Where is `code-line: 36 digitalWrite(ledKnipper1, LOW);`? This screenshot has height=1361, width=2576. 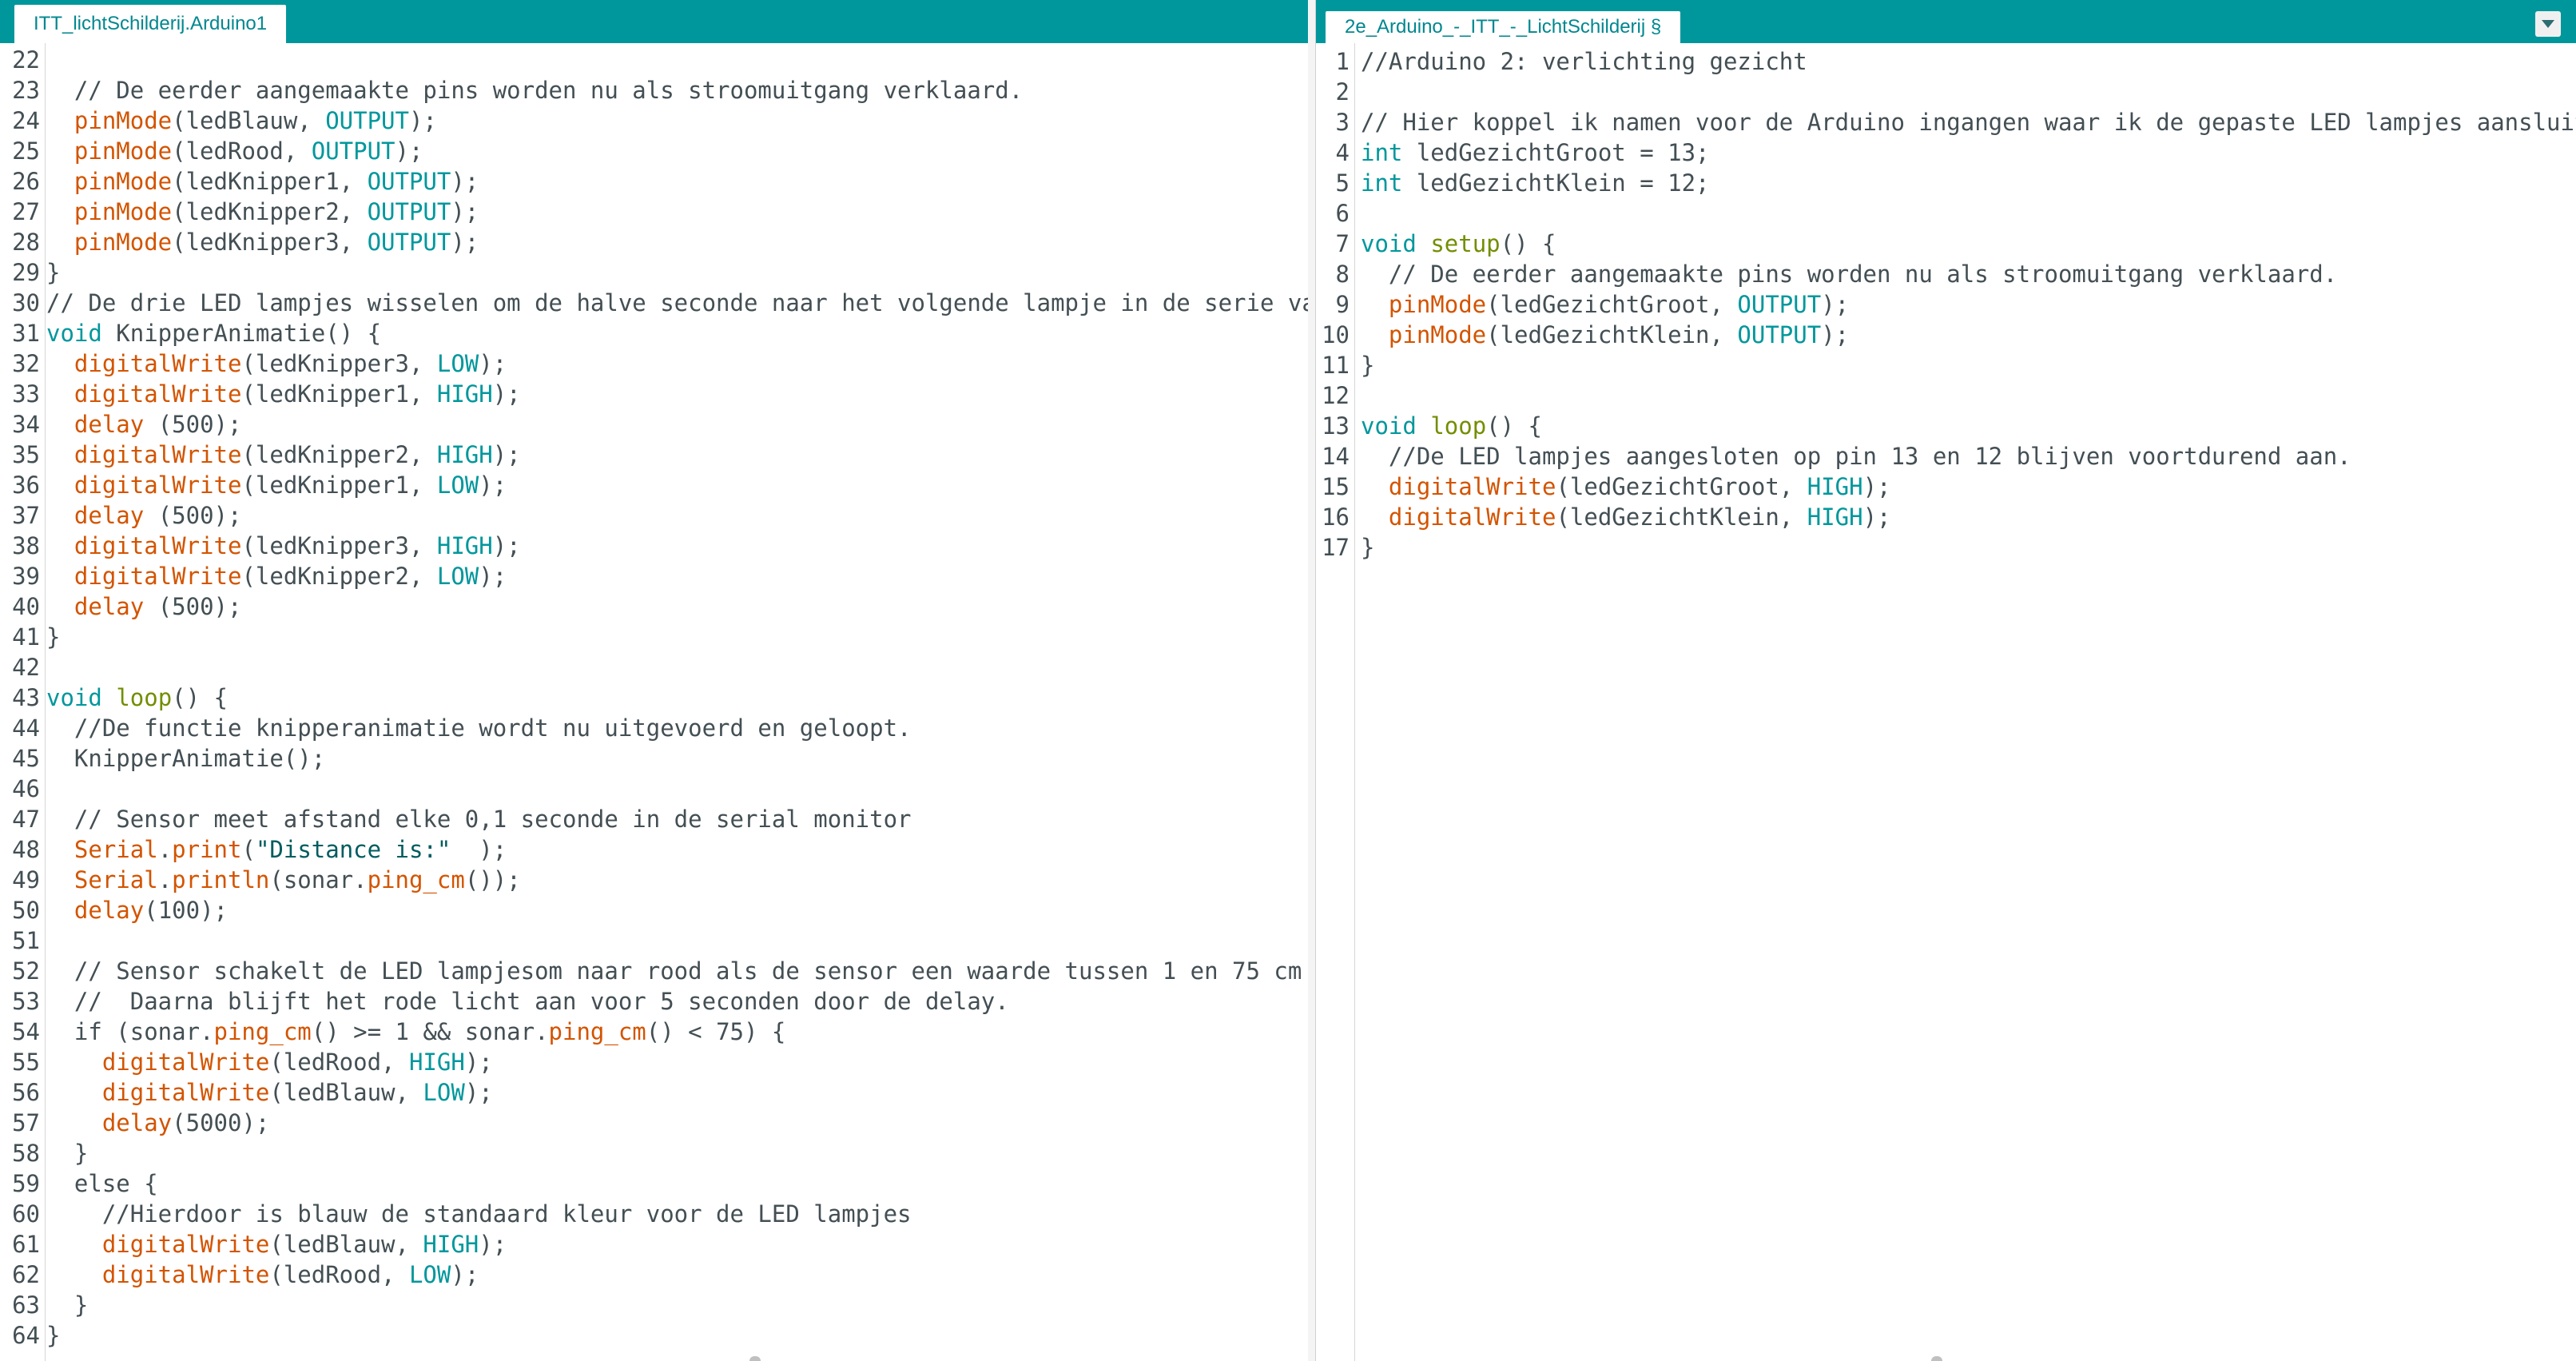 code-line: 36 digitalWrite(ledKnipper1, LOW); is located at coordinates (654, 485).